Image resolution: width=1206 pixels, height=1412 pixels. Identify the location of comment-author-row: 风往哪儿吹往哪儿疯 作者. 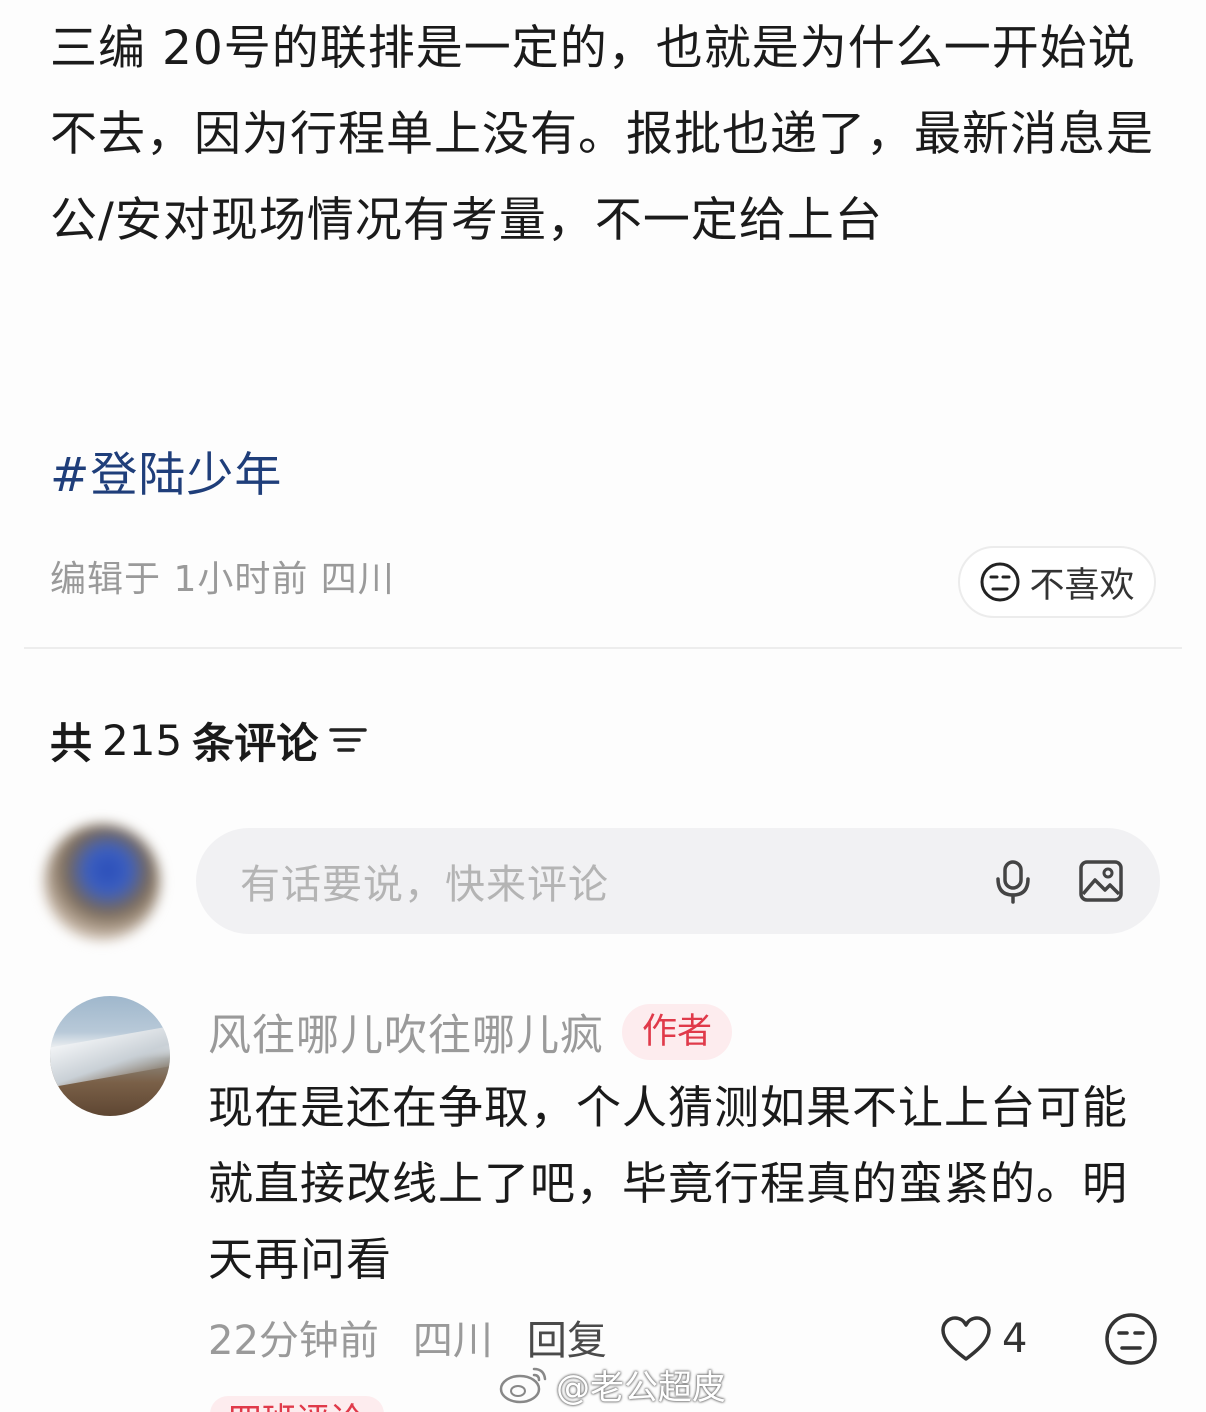
(470, 1032).